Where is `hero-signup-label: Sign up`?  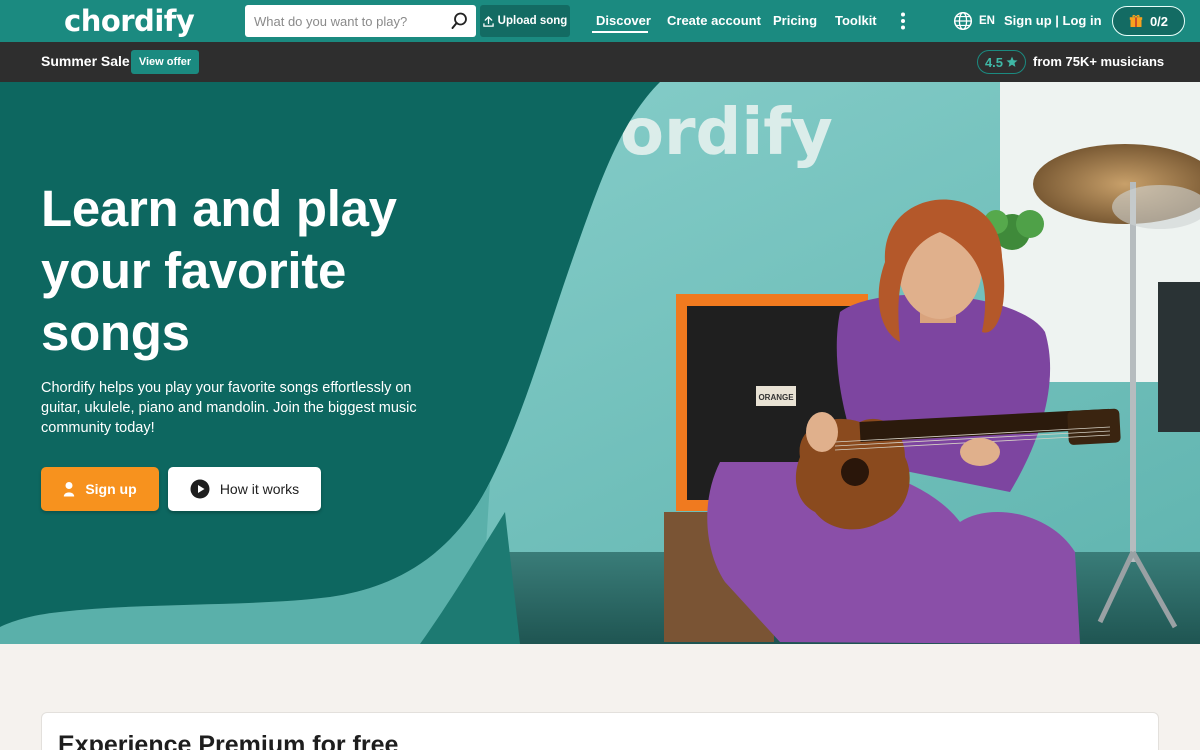 hero-signup-label: Sign up is located at coordinates (111, 489).